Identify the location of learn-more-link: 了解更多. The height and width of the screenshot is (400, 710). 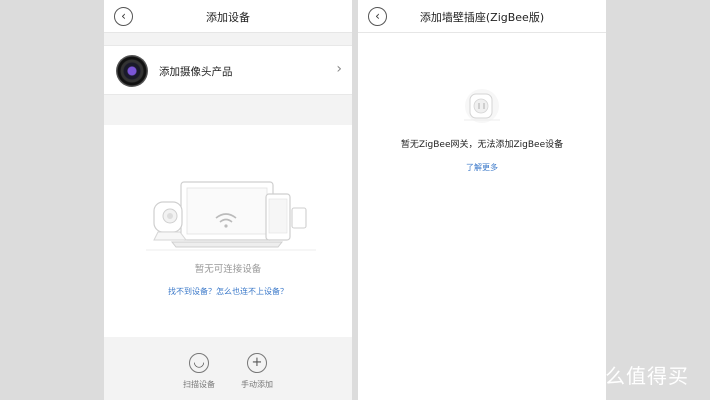
(482, 167).